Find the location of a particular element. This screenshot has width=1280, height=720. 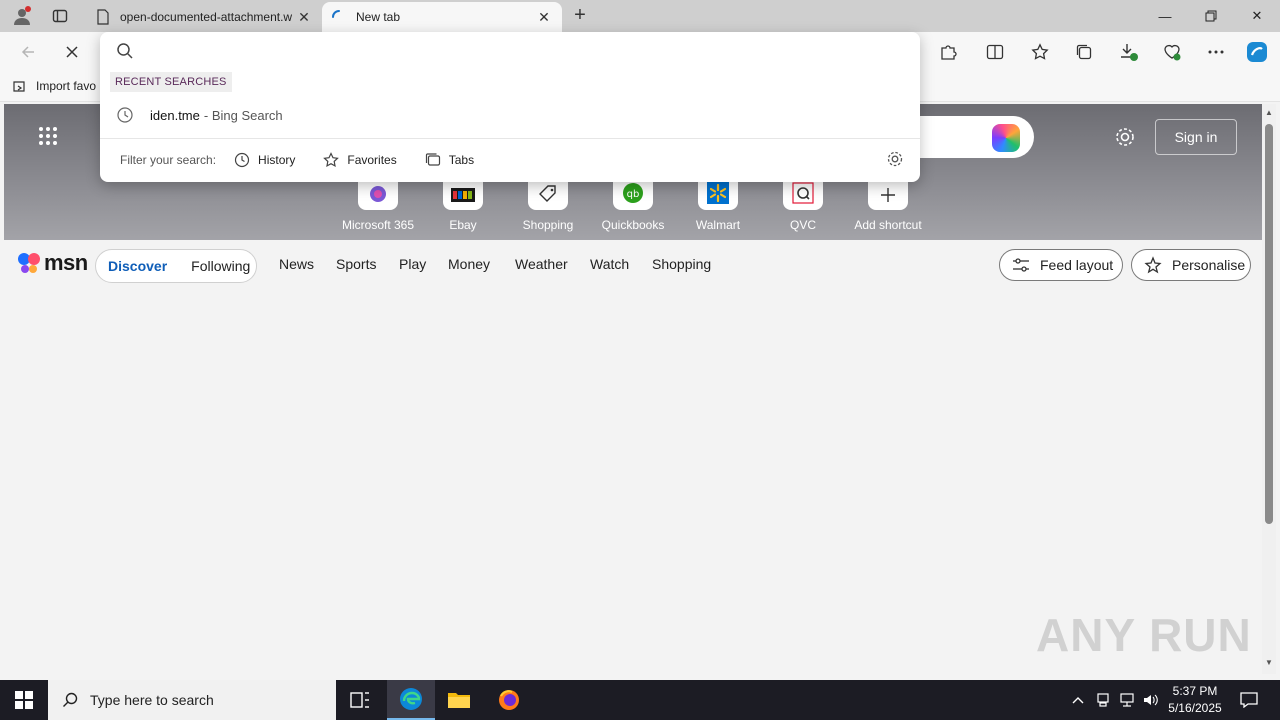

taskbar-search-box: Type here to search is located at coordinates (192, 700).